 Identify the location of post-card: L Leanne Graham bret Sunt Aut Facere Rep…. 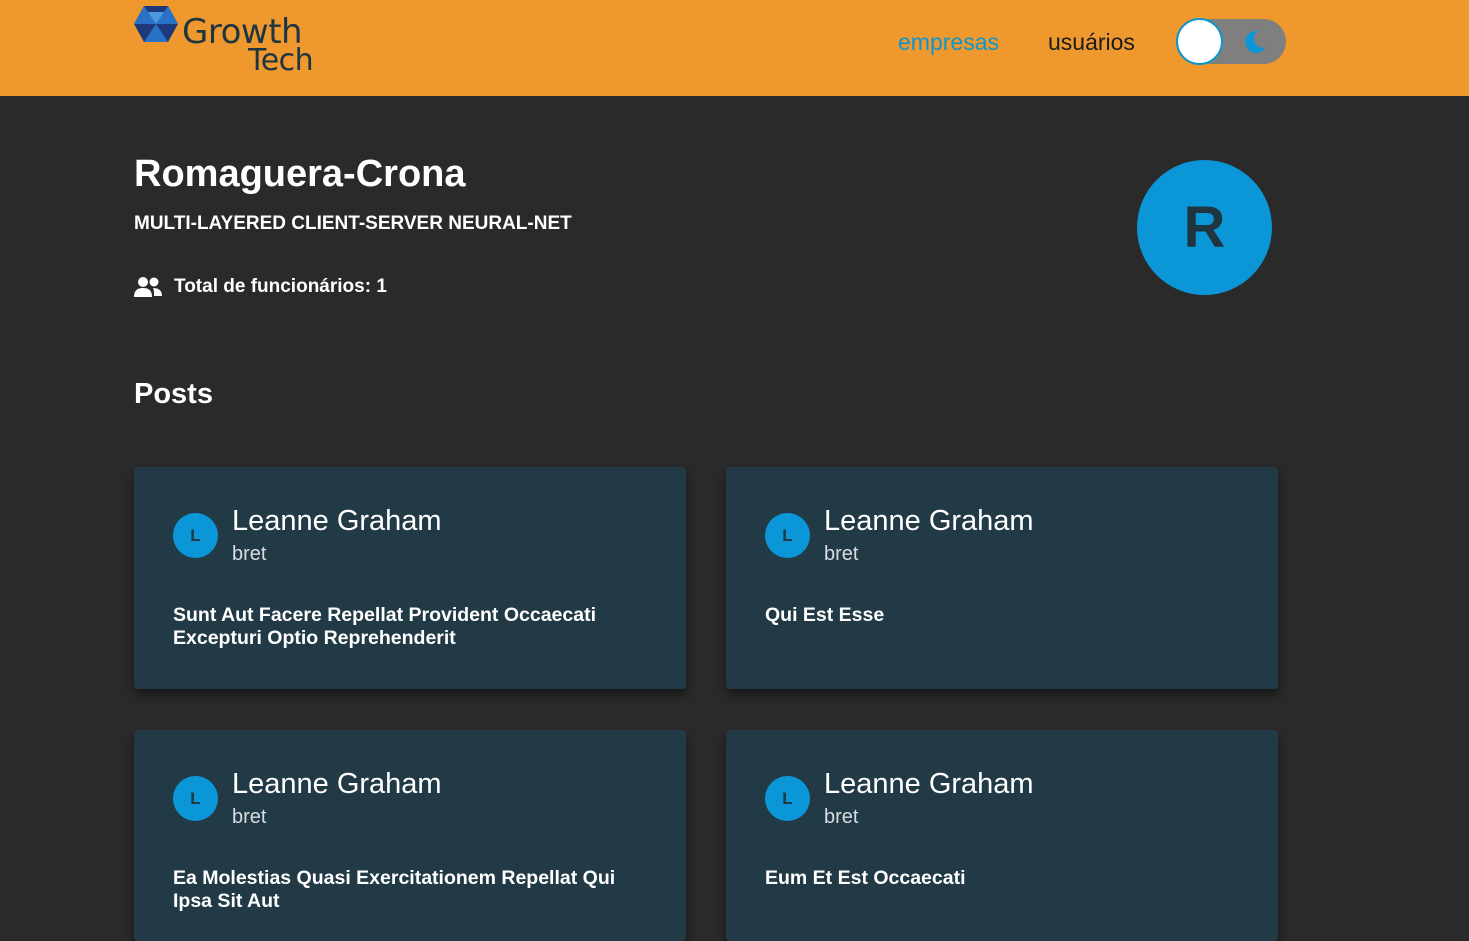
(410, 578).